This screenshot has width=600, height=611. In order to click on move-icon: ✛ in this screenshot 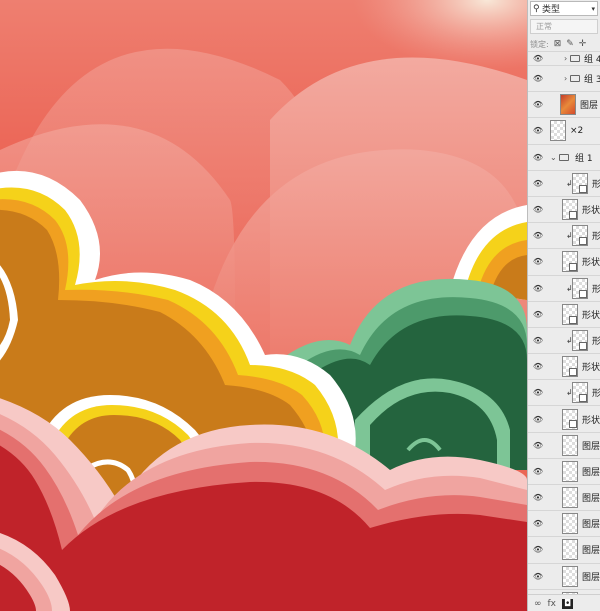, I will do `click(583, 44)`.